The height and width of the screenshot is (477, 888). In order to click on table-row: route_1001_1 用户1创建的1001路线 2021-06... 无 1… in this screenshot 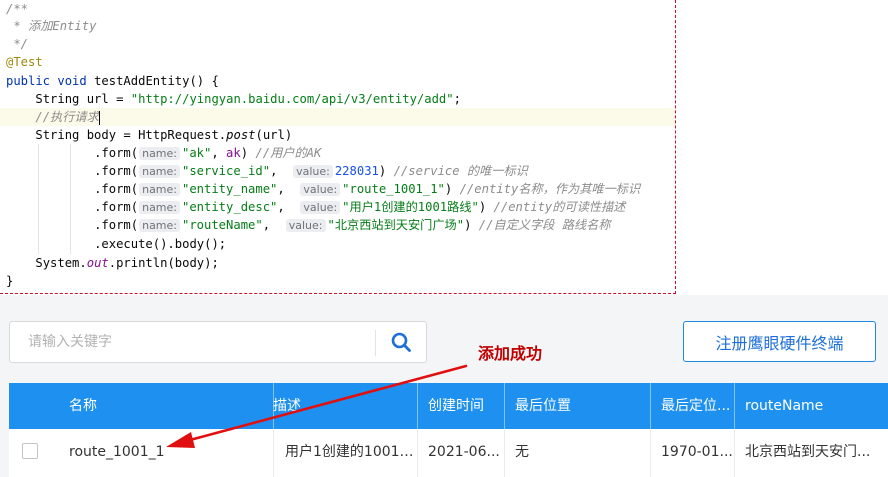, I will do `click(448, 453)`.